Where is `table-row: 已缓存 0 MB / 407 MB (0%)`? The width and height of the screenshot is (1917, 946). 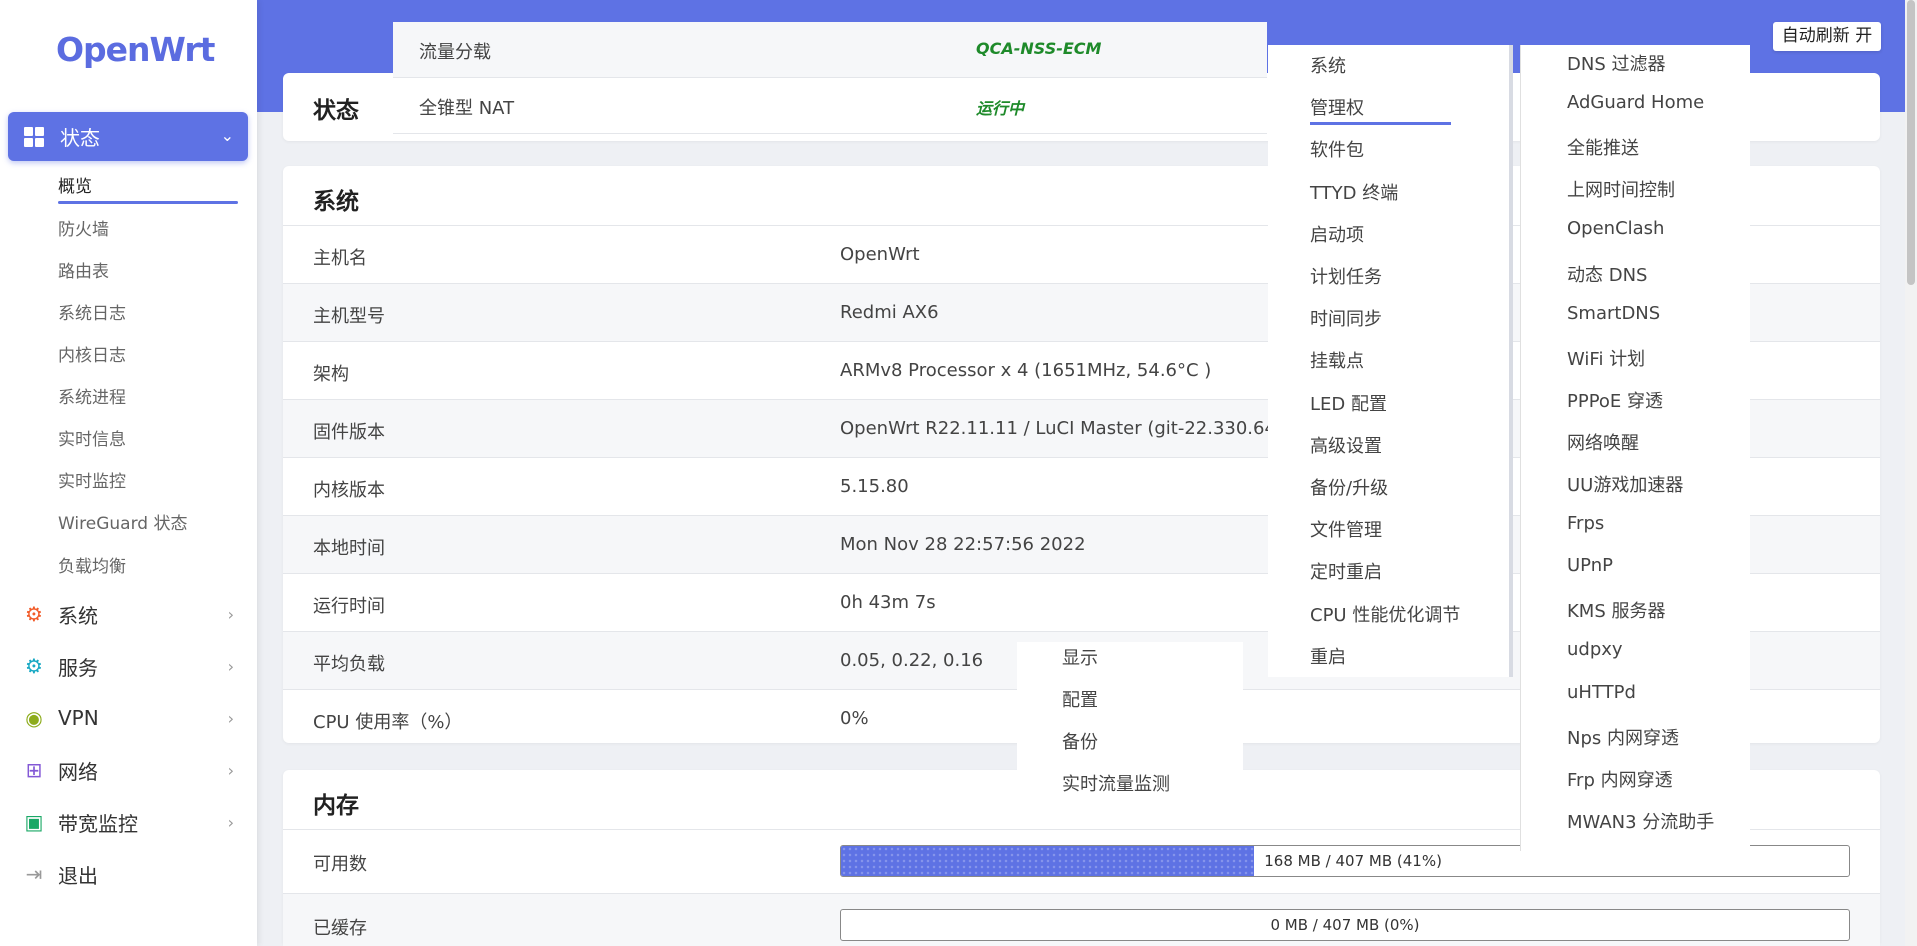
table-row: 已缓存 0 MB / 407 MB (0%) is located at coordinates (1081, 919).